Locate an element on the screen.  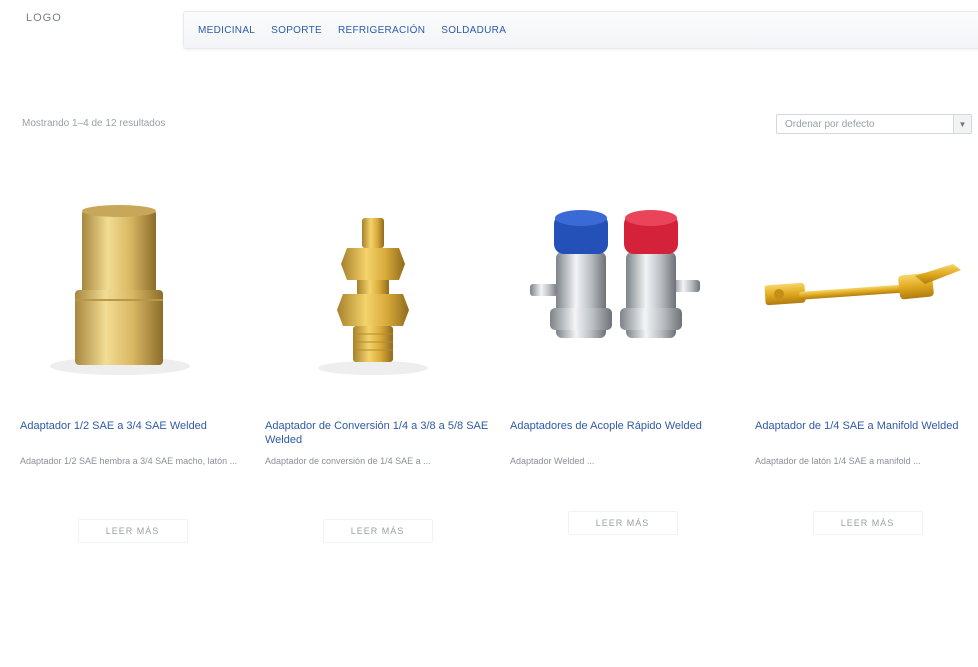
chevron-down-icon: ▼ is located at coordinates (962, 124).